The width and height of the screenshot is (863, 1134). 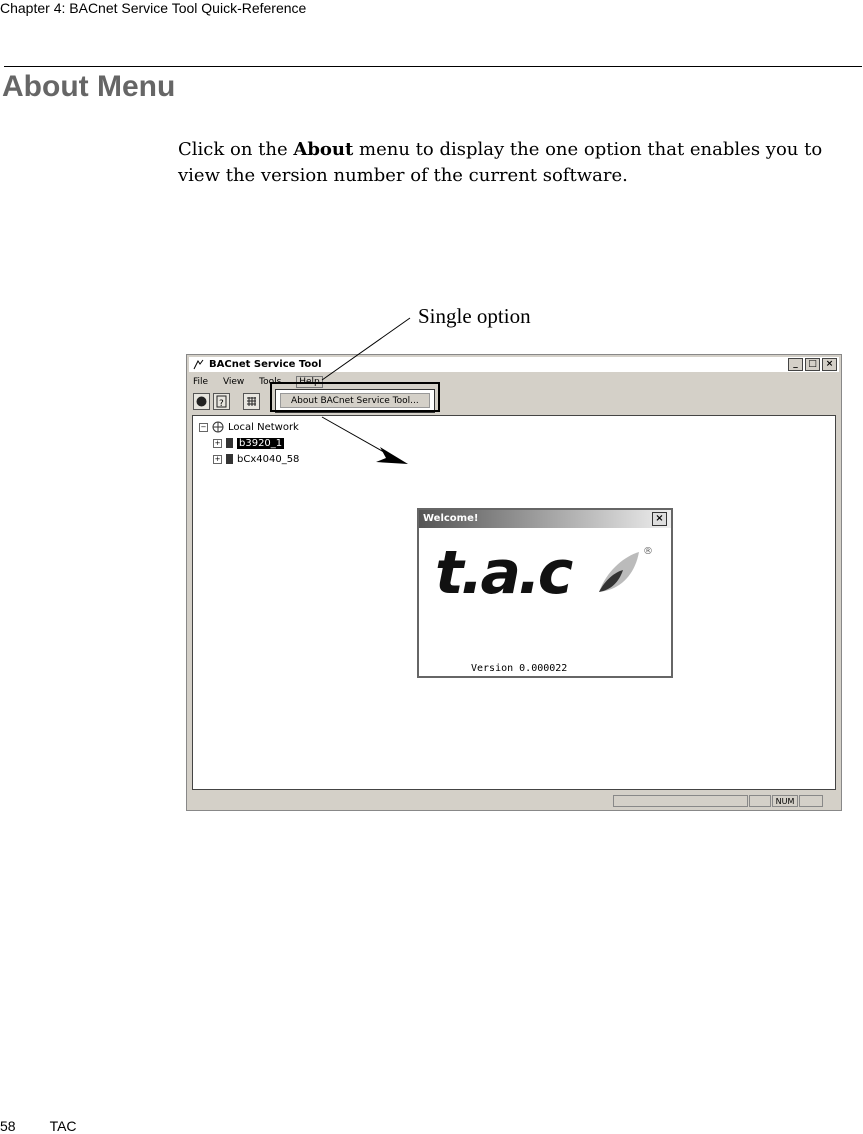 What do you see at coordinates (8, 1126) in the screenshot?
I see `page-number: 58` at bounding box center [8, 1126].